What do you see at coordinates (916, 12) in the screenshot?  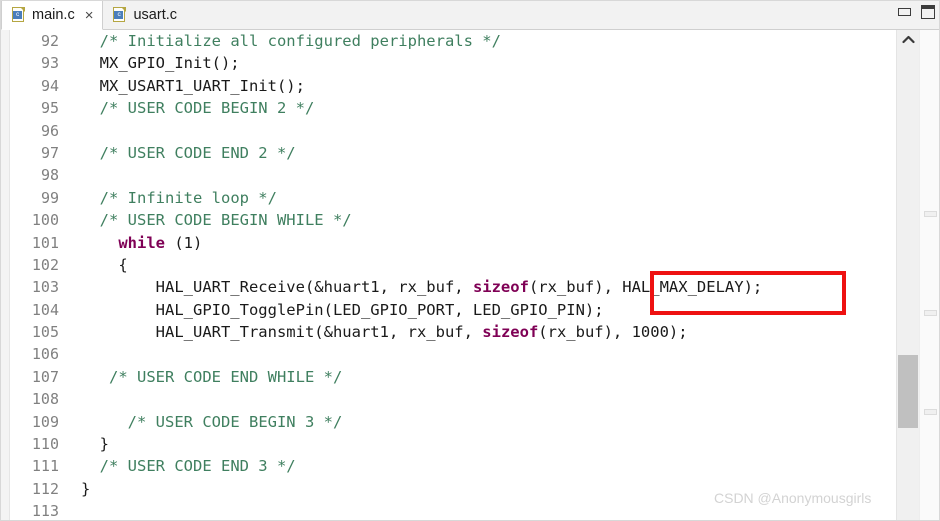 I see `window-controls` at bounding box center [916, 12].